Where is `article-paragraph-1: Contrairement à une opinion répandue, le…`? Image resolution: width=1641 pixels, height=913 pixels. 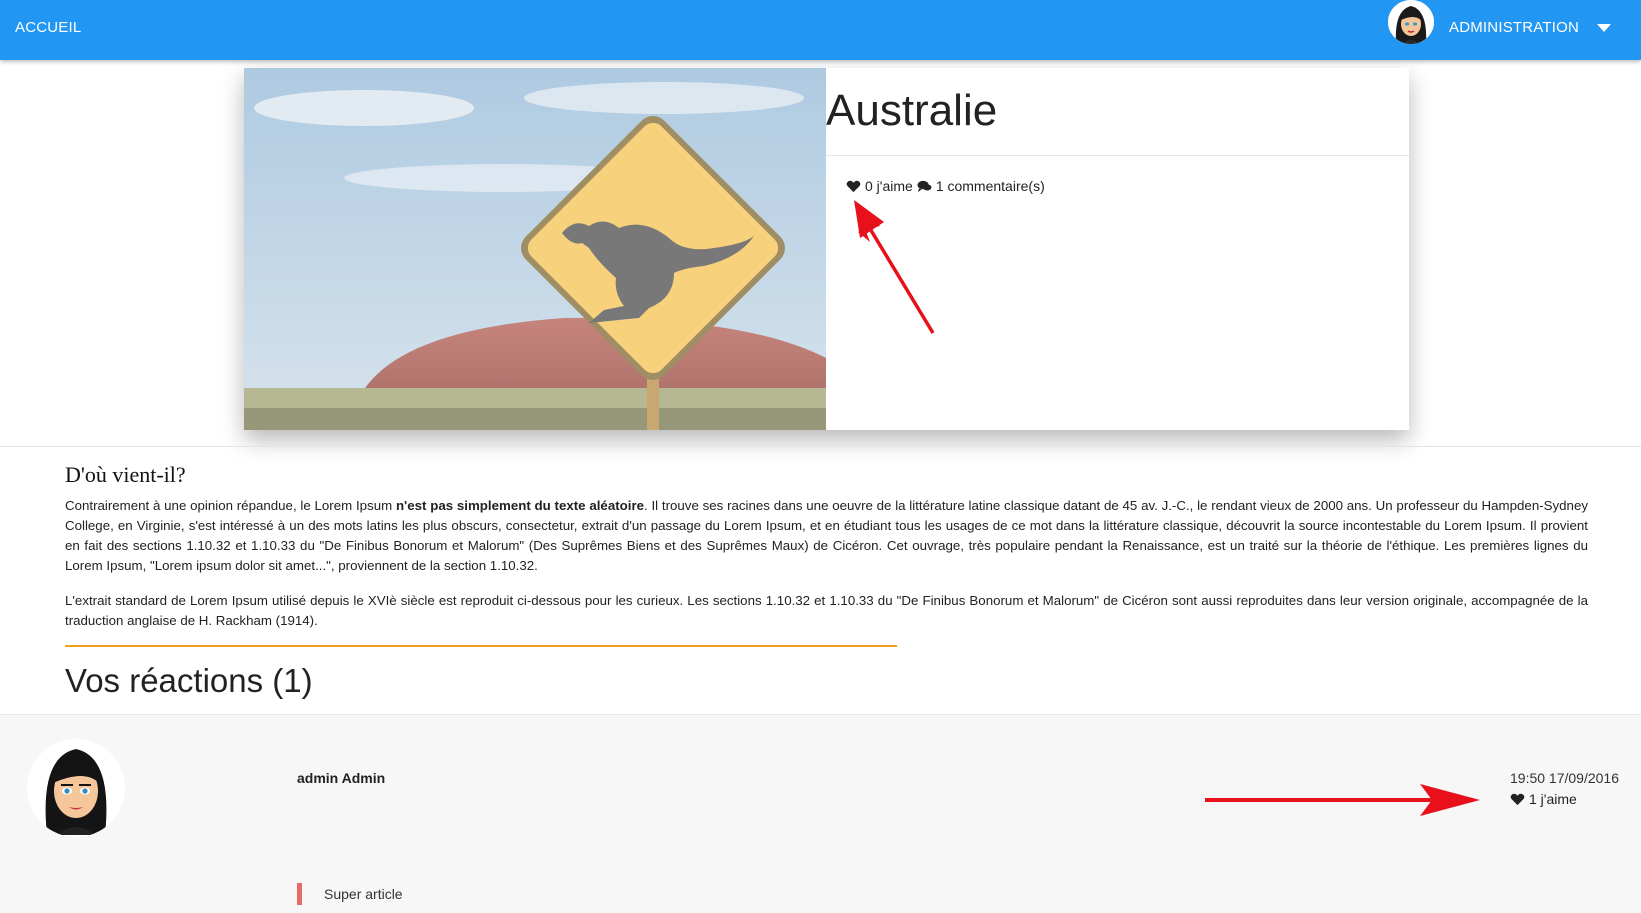 article-paragraph-1: Contrairement à une opinion répandue, le… is located at coordinates (826, 536).